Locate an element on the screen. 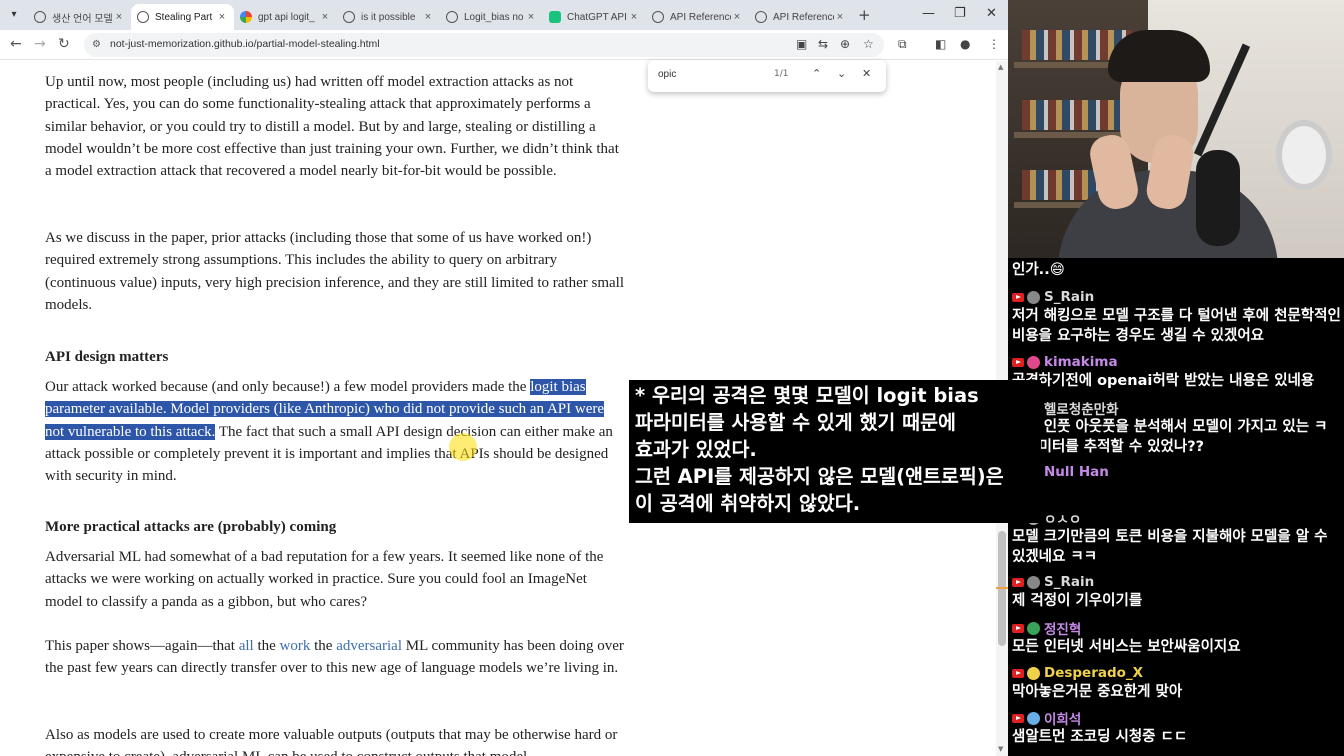  new-tab-icon: + is located at coordinates (864, 15).